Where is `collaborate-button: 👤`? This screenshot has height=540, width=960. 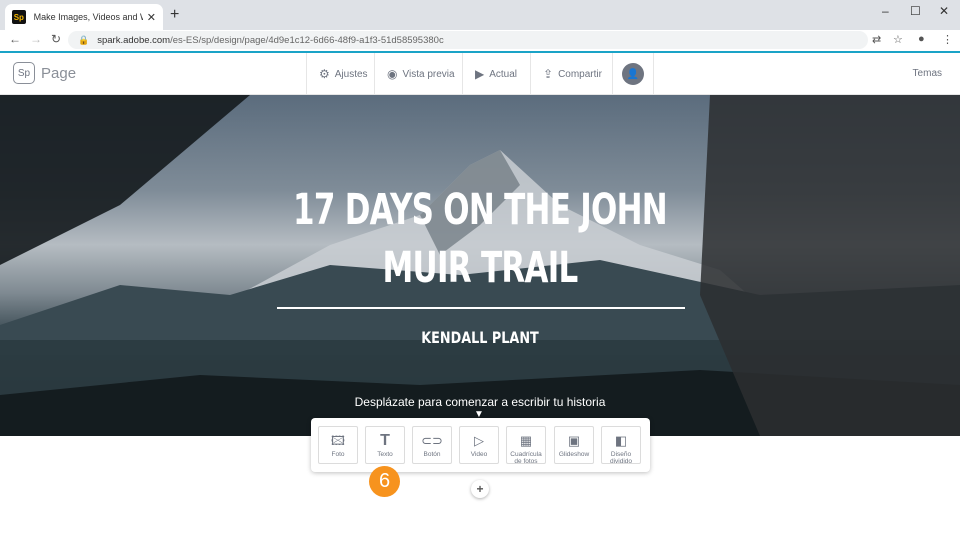
collaborate-button: 👤 is located at coordinates (633, 74).